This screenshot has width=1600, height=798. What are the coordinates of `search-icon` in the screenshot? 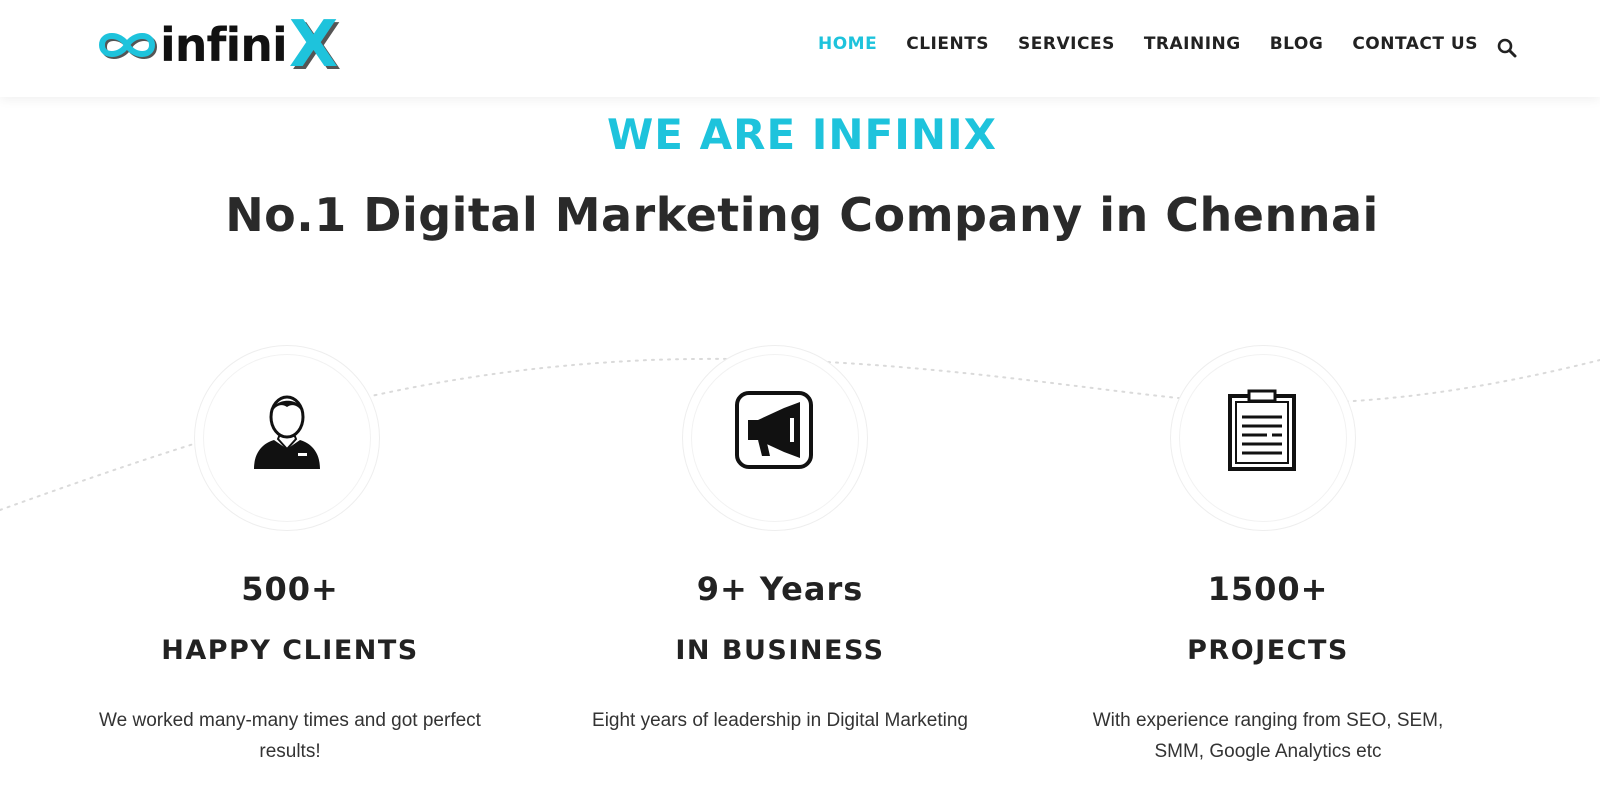 It's located at (1507, 48).